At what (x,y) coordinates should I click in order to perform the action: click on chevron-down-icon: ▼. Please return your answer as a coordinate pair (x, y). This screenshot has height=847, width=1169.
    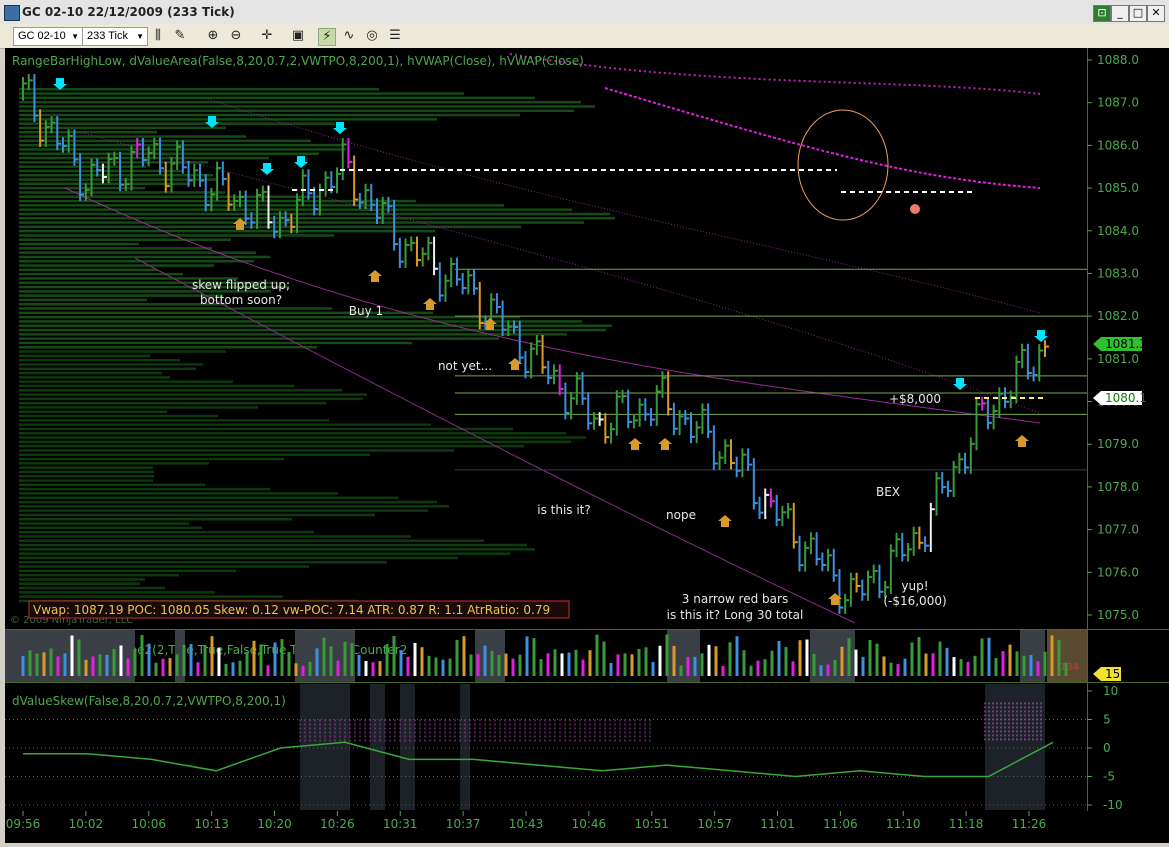
    Looking at the image, I should click on (75, 36).